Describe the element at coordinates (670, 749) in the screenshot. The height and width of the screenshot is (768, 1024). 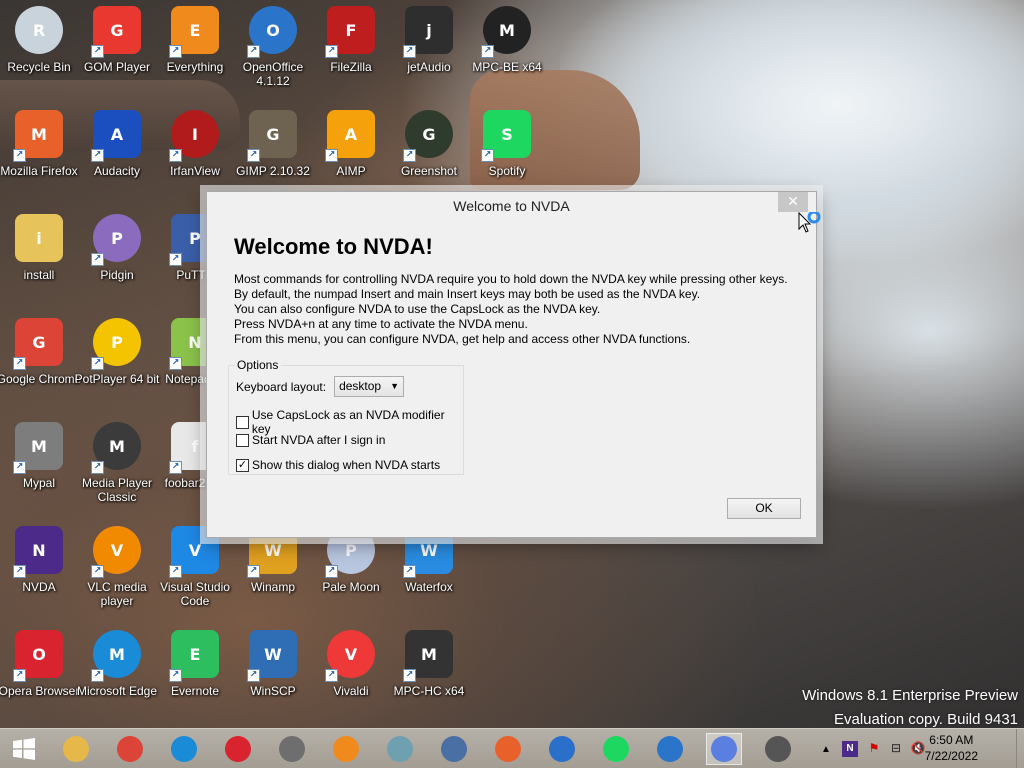
I see `taskbar-openoffice` at that location.